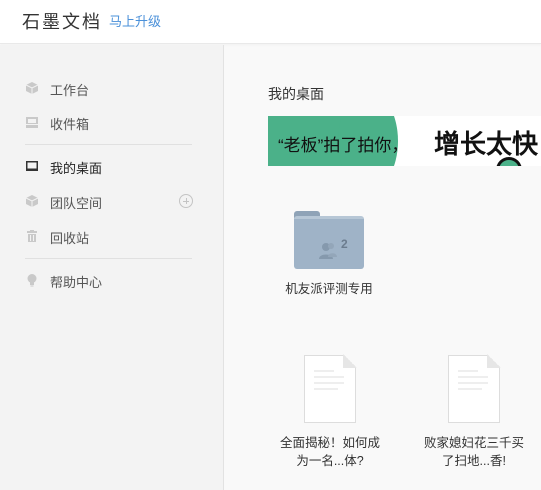 The width and height of the screenshot is (541, 490). What do you see at coordinates (76, 203) in the screenshot?
I see `sidebar-item-label: 团队空间` at bounding box center [76, 203].